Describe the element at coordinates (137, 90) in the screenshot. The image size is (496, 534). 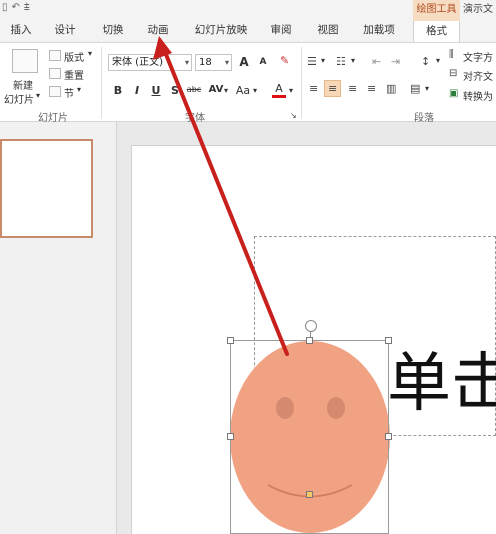
I see `italic-button: I` at that location.